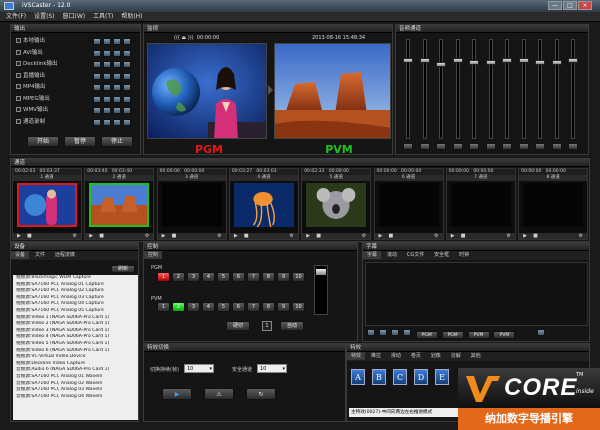 This screenshot has height=430, width=600. Describe the element at coordinates (298, 277) in the screenshot. I see `pgm-source-key: 10` at that location.